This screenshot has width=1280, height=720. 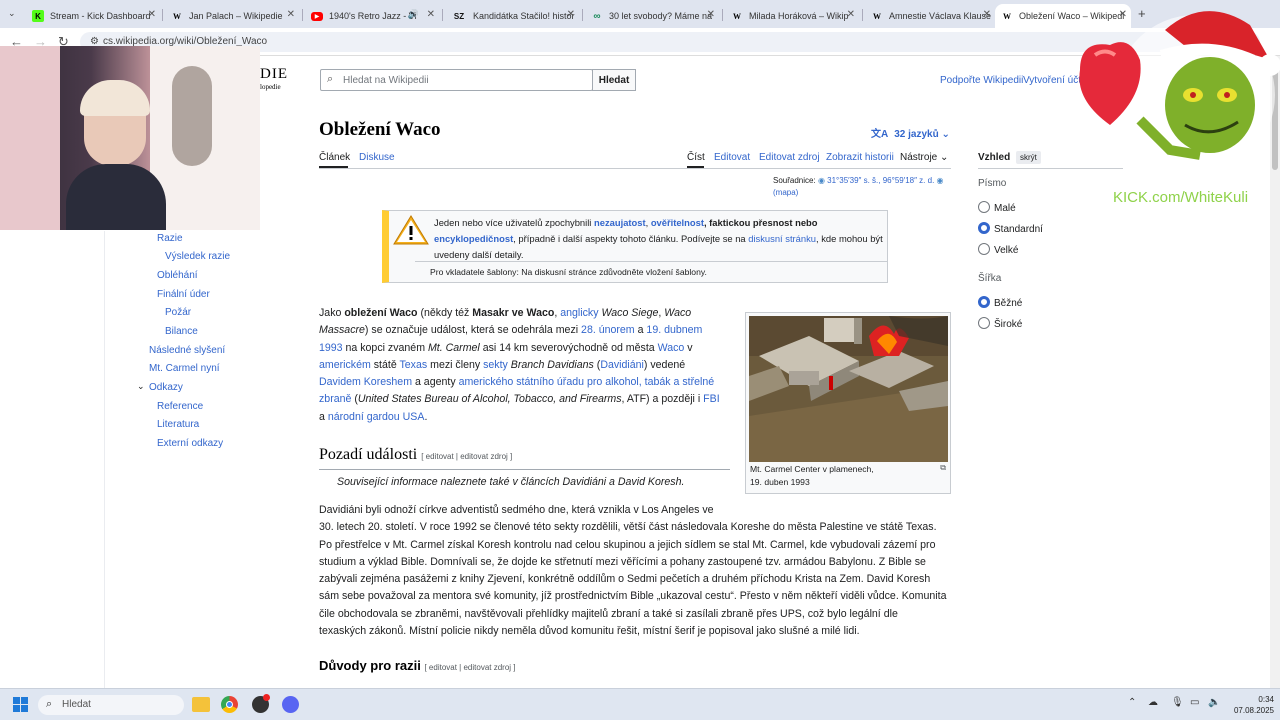 I want to click on donate-link: Podpořte Wikipedii, so click(x=981, y=80).